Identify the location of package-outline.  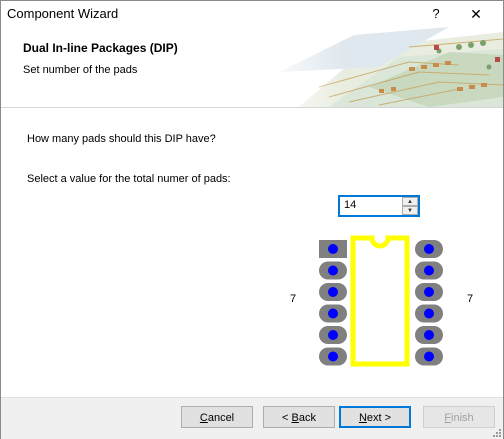
(380, 301).